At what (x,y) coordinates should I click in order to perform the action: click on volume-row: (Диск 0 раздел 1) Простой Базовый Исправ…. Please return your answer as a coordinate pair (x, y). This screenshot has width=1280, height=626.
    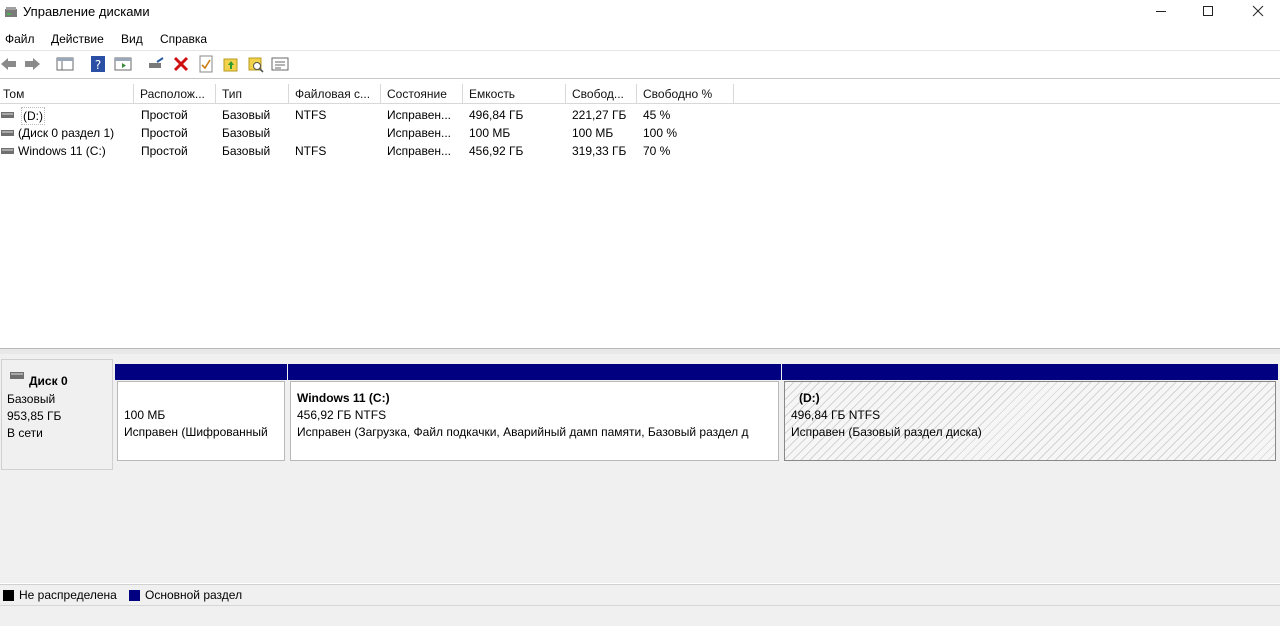
    Looking at the image, I should click on (640, 133).